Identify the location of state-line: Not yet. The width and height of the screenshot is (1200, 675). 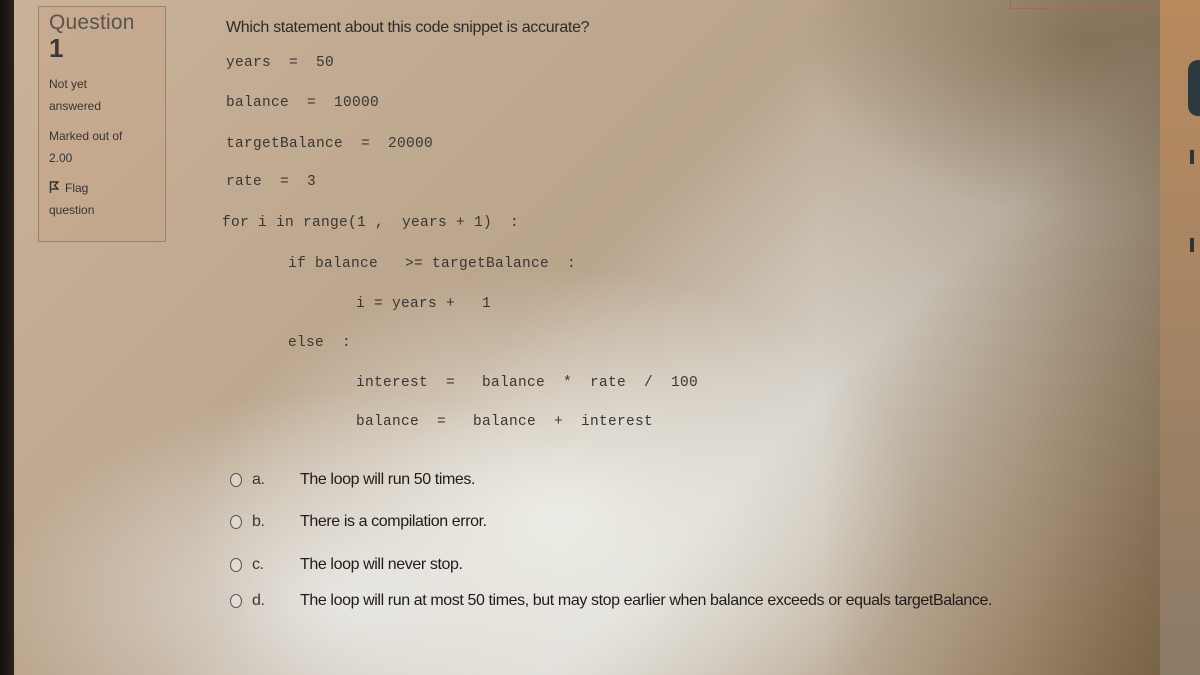
(68, 84).